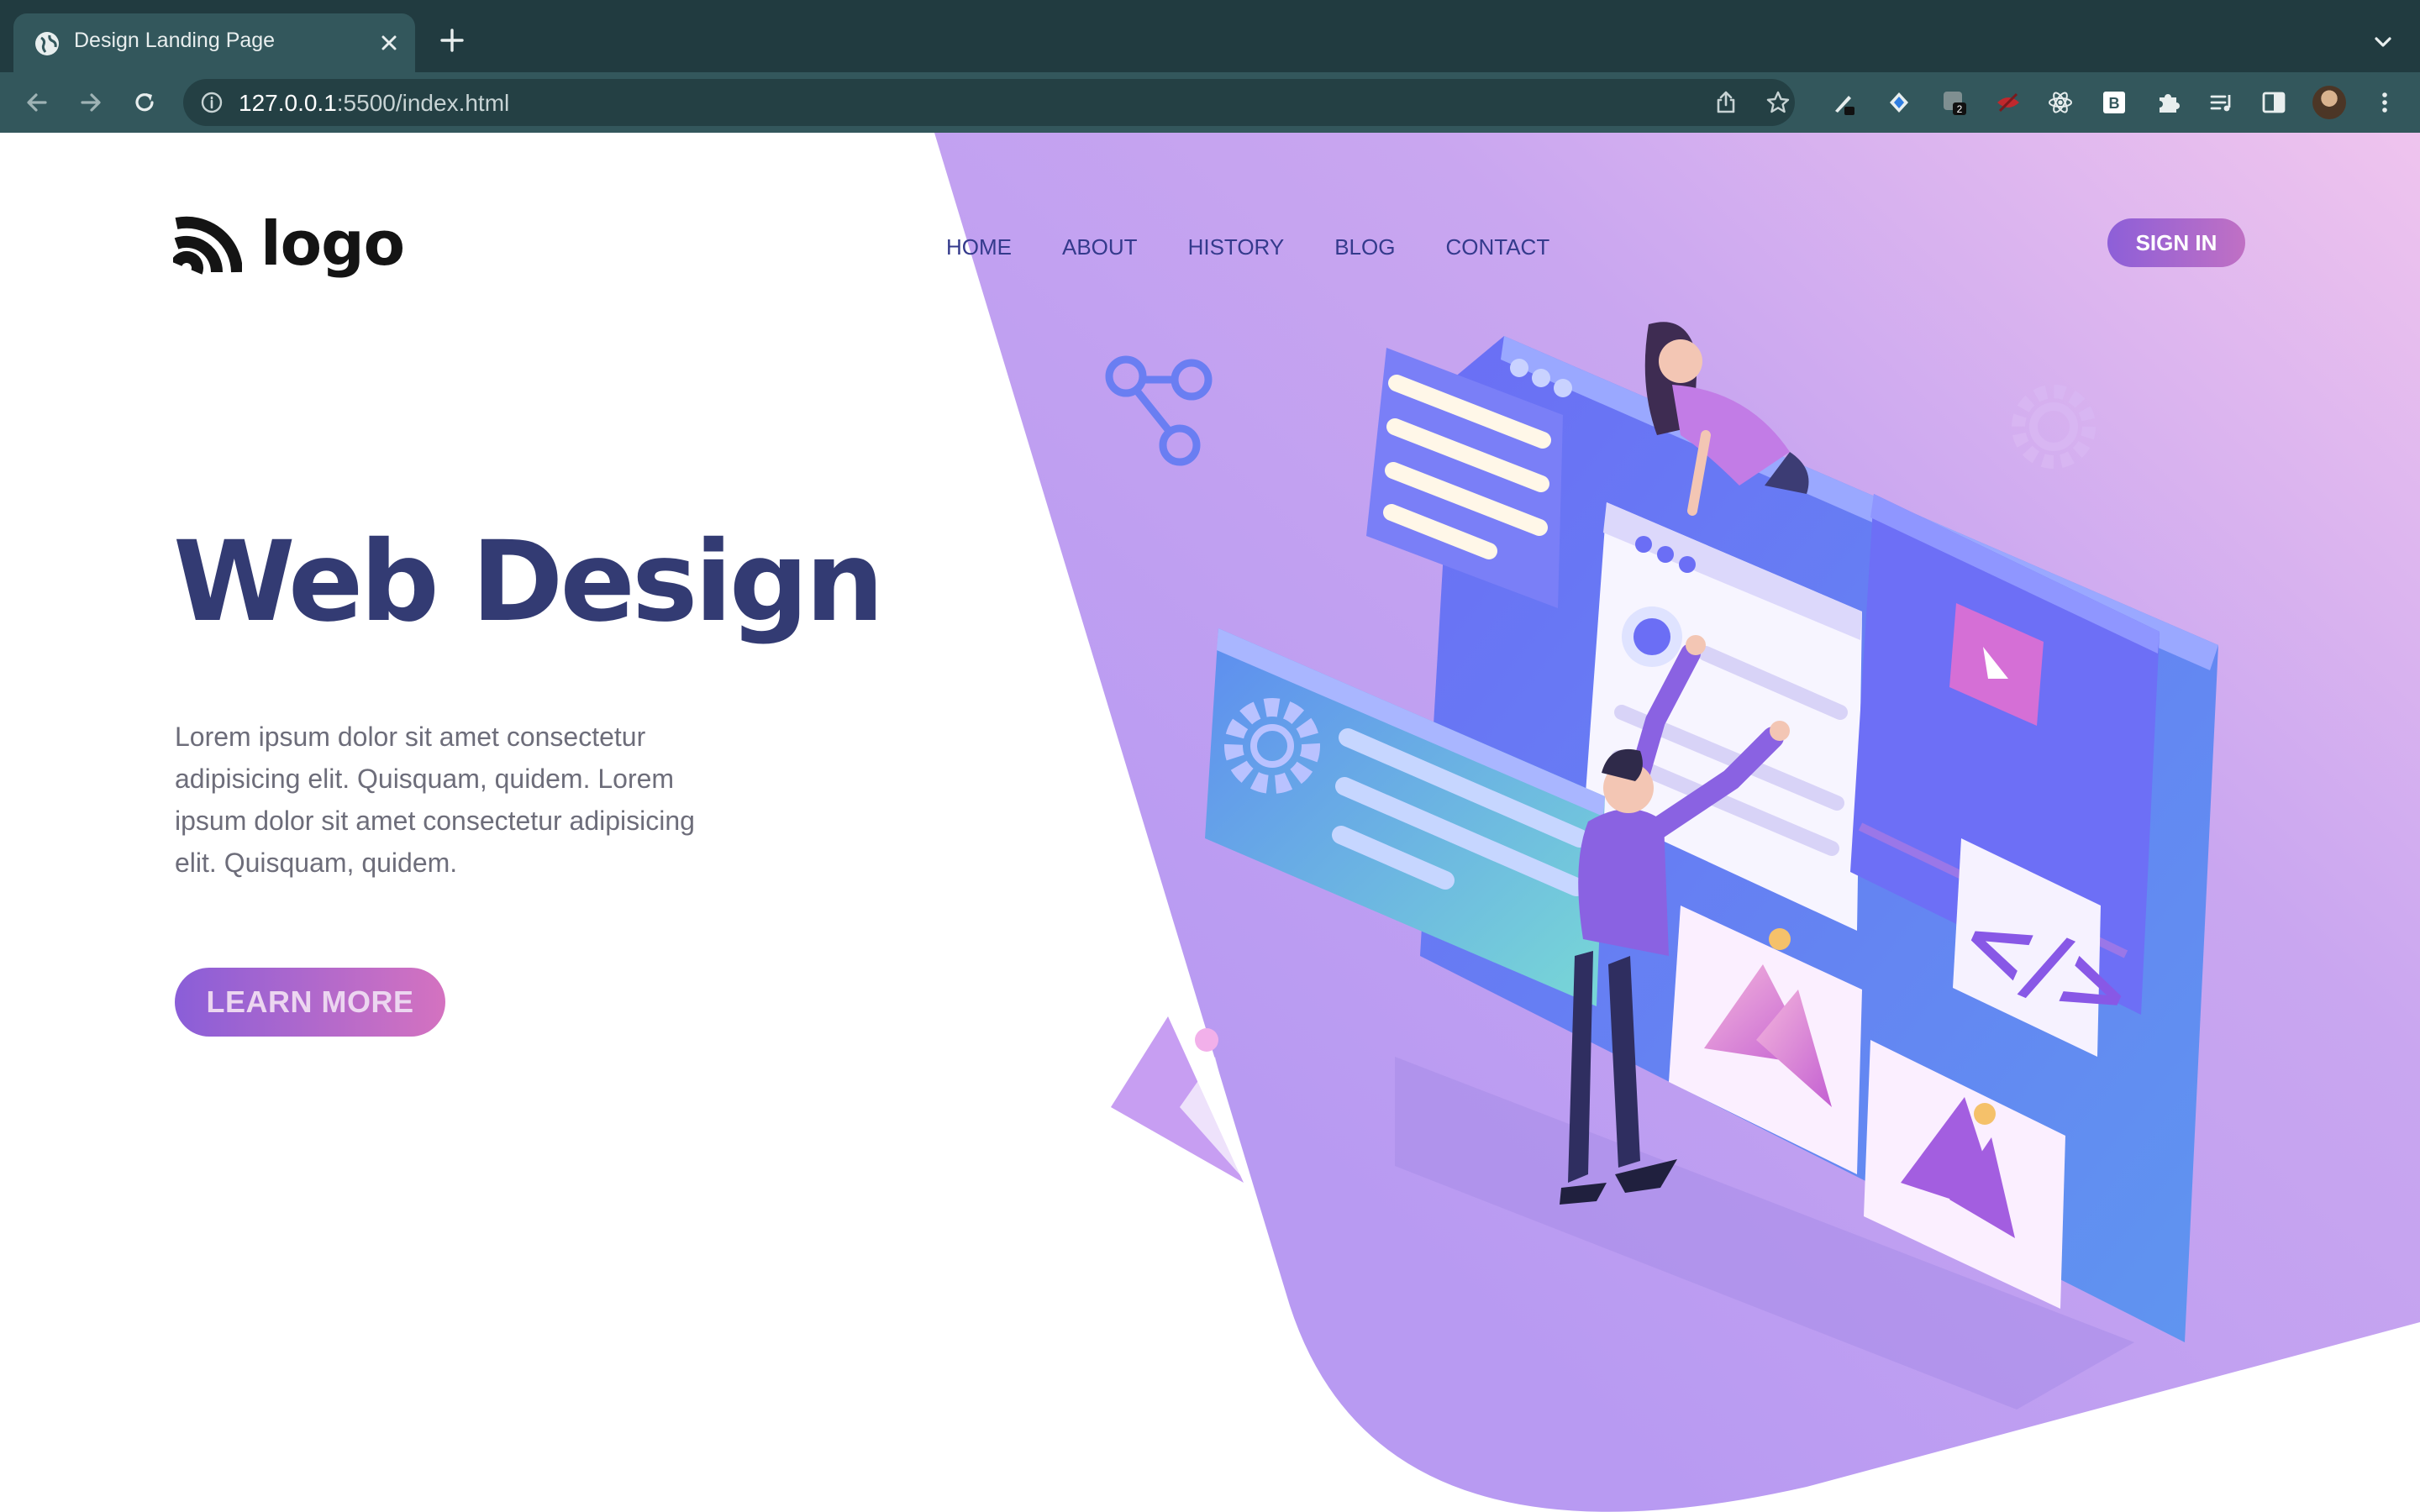 The image size is (2420, 1512). Describe the element at coordinates (1899, 102) in the screenshot. I see `gem-extension-icon` at that location.